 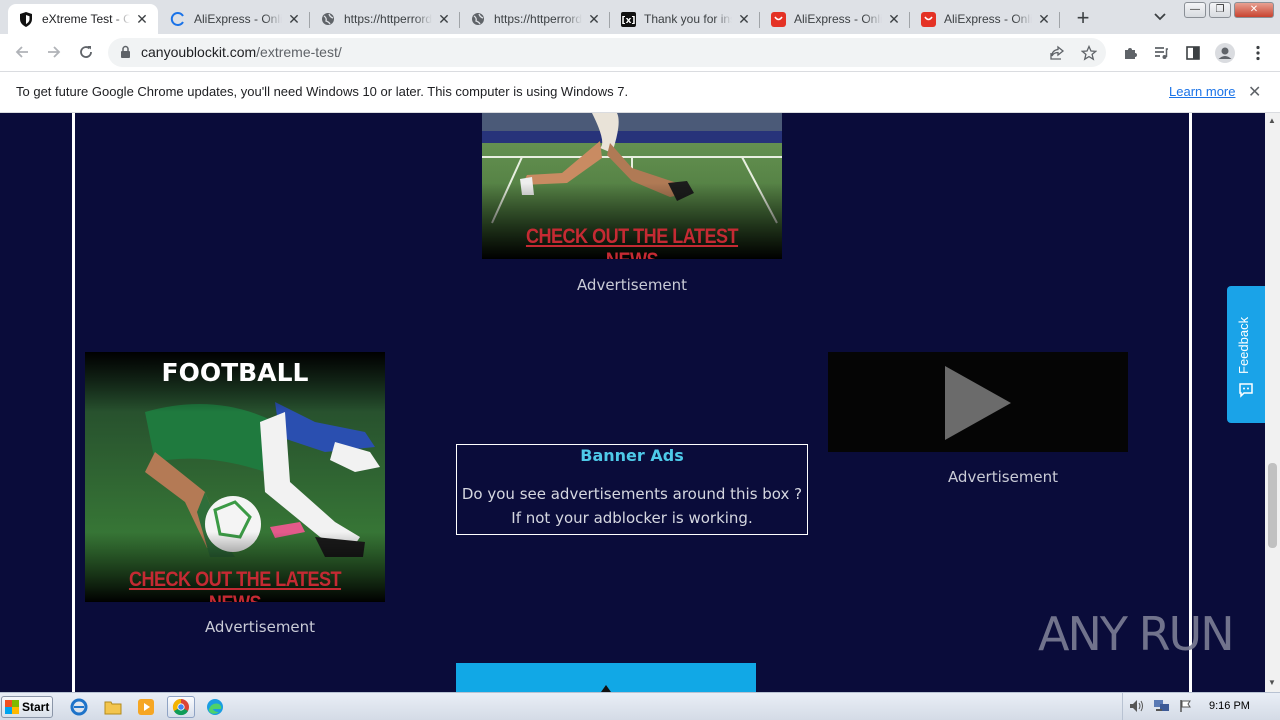 I want to click on feedback-button: Feedback, so click(x=1246, y=354).